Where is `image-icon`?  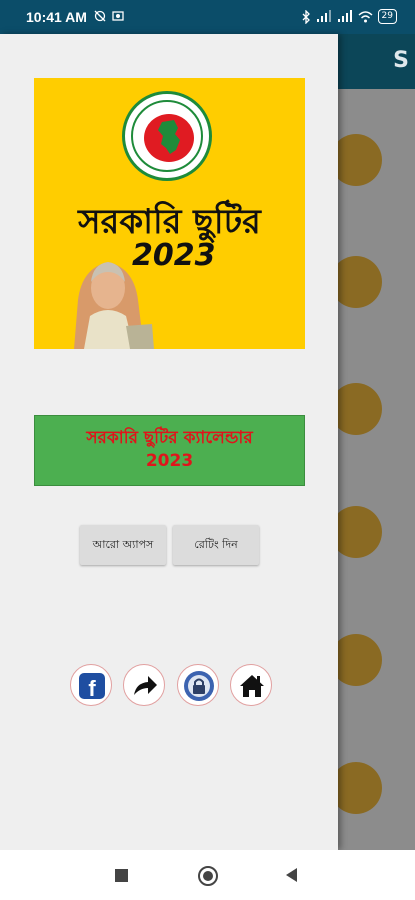 image-icon is located at coordinates (118, 16).